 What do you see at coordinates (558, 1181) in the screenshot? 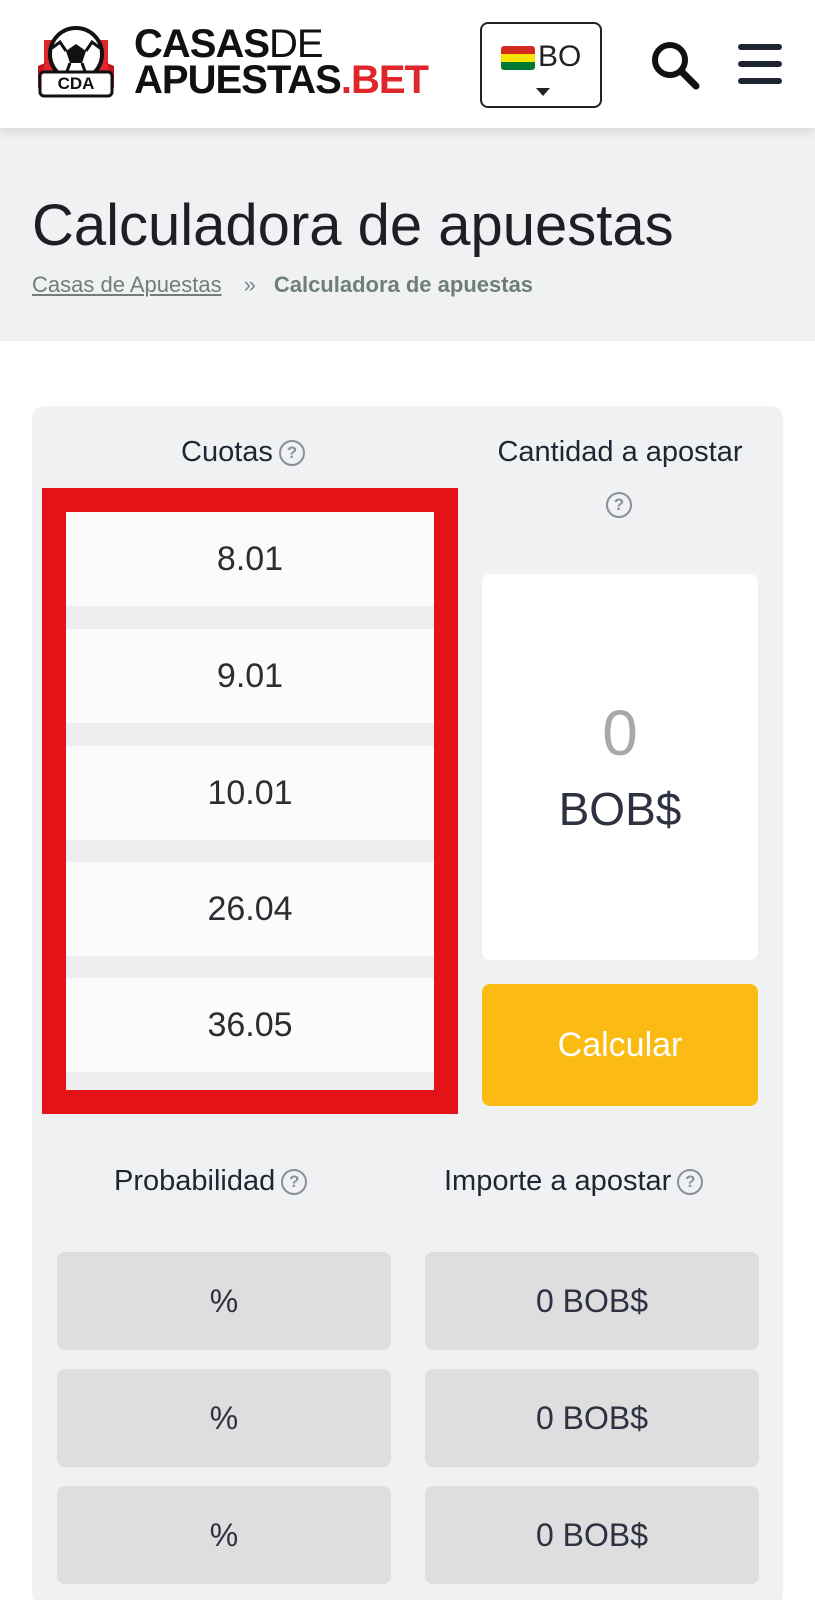
I see `amount-label: Importe a apostar` at bounding box center [558, 1181].